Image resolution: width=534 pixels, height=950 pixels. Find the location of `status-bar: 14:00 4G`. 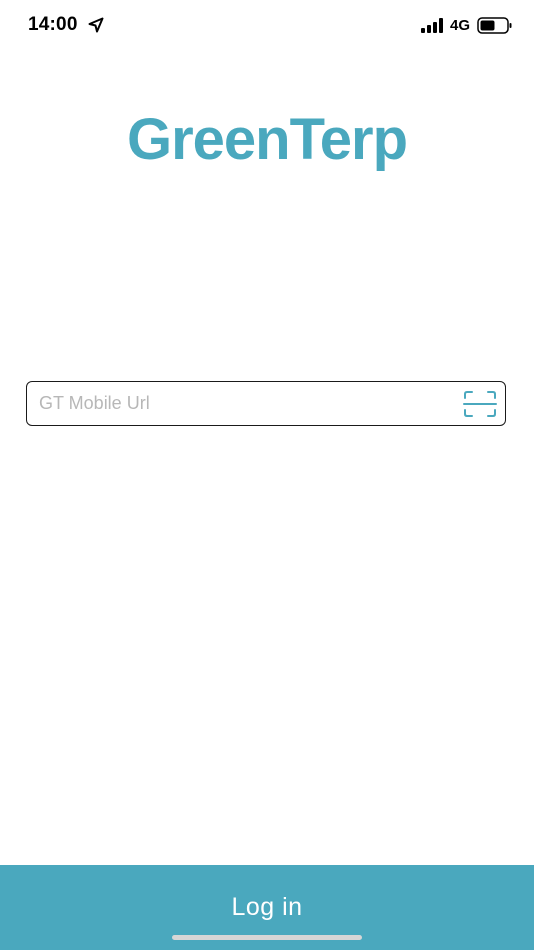

status-bar: 14:00 4G is located at coordinates (267, 25).